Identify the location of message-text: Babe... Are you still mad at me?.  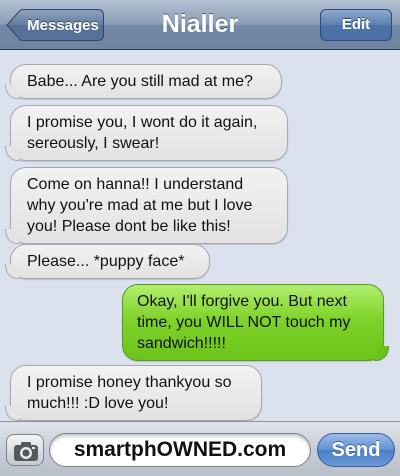
(140, 81).